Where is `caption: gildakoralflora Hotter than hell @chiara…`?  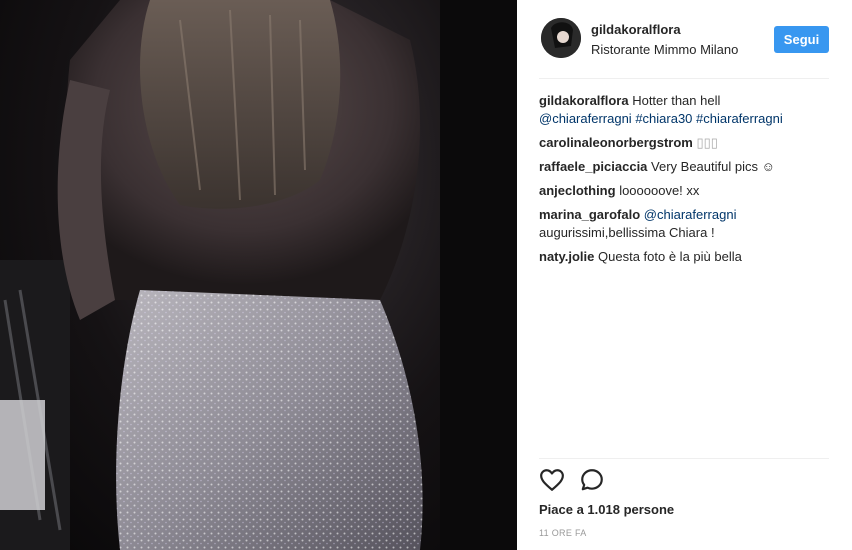 caption: gildakoralflora Hotter than hell @chiara… is located at coordinates (684, 110).